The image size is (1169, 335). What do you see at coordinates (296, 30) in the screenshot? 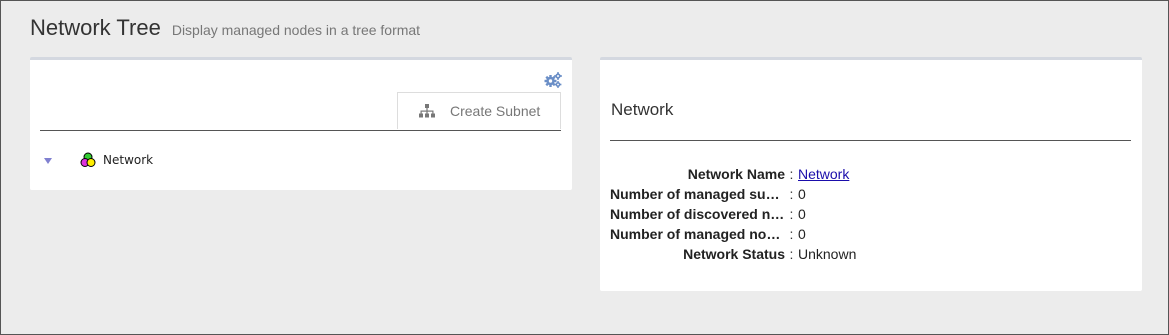
I see `page-subtitle: Display managed nodes in a tree format` at bounding box center [296, 30].